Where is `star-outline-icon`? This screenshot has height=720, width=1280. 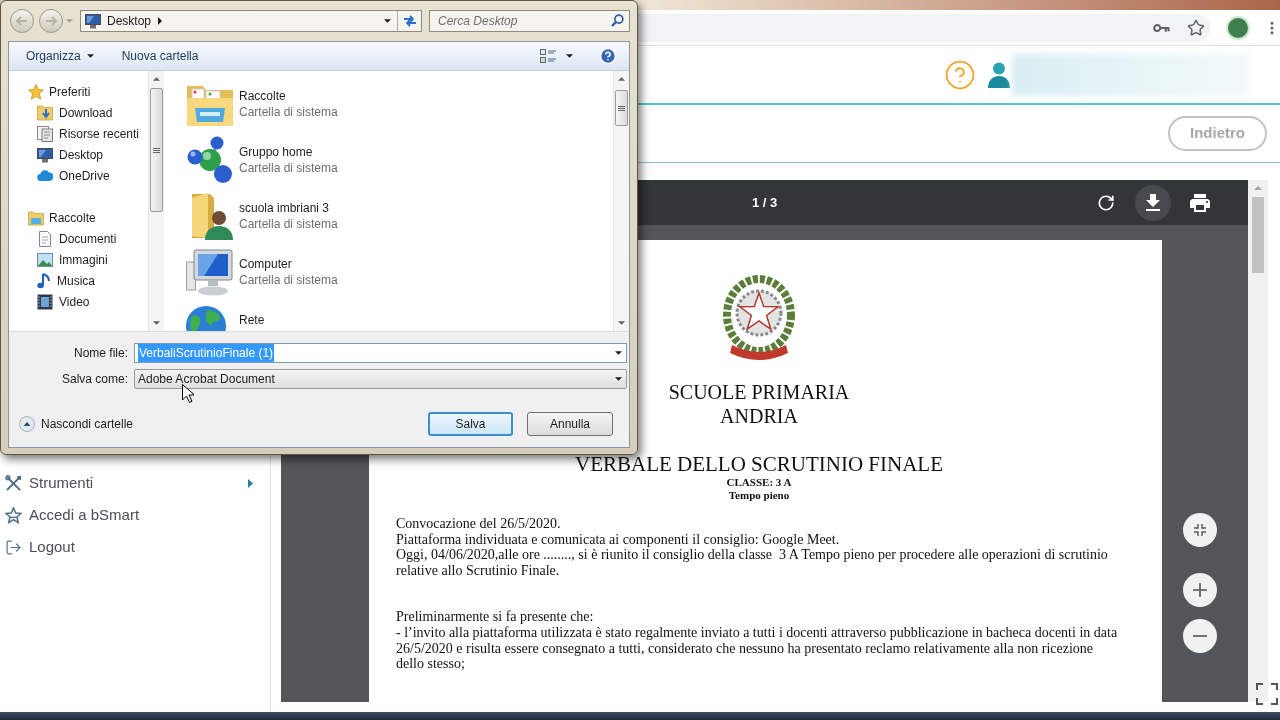
star-outline-icon is located at coordinates (13, 515).